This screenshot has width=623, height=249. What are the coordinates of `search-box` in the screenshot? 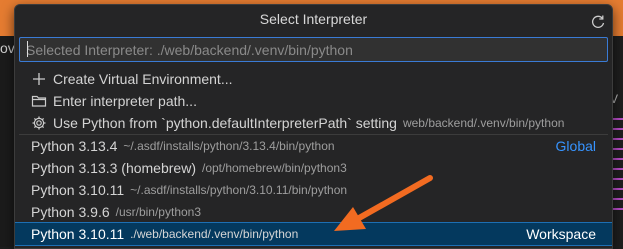 It's located at (313, 49).